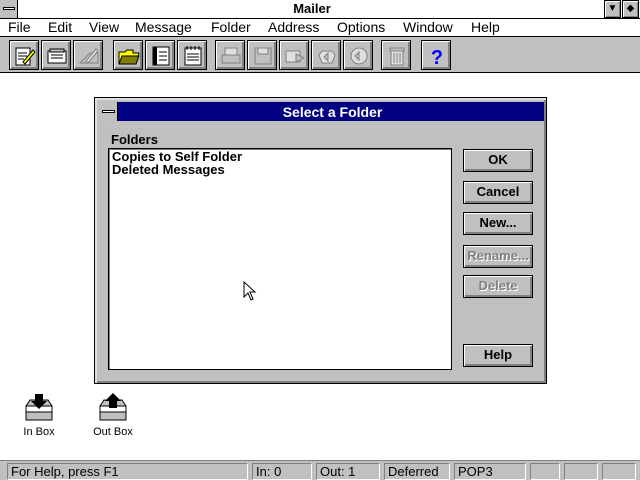  Describe the element at coordinates (108, 111) in the screenshot. I see `dialog-system-menu-button` at that location.